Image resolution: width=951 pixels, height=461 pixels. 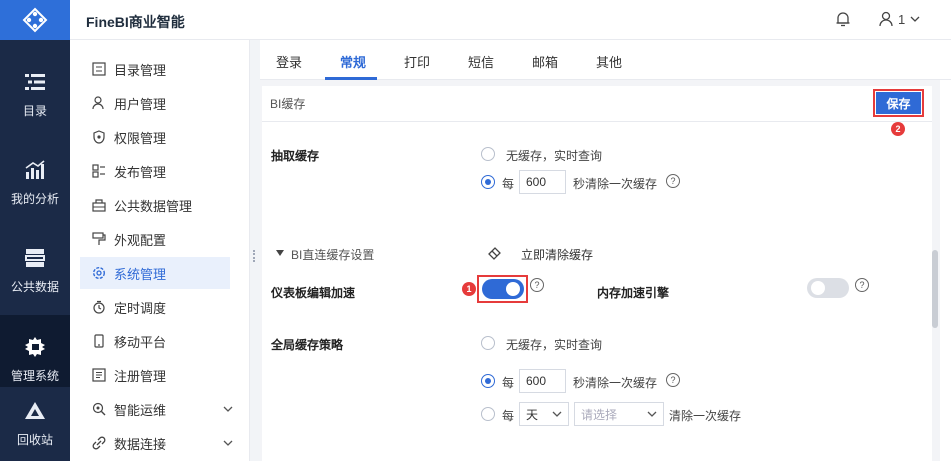 I want to click on global-cache-none-text: 无缓存，实时查询, so click(x=554, y=345).